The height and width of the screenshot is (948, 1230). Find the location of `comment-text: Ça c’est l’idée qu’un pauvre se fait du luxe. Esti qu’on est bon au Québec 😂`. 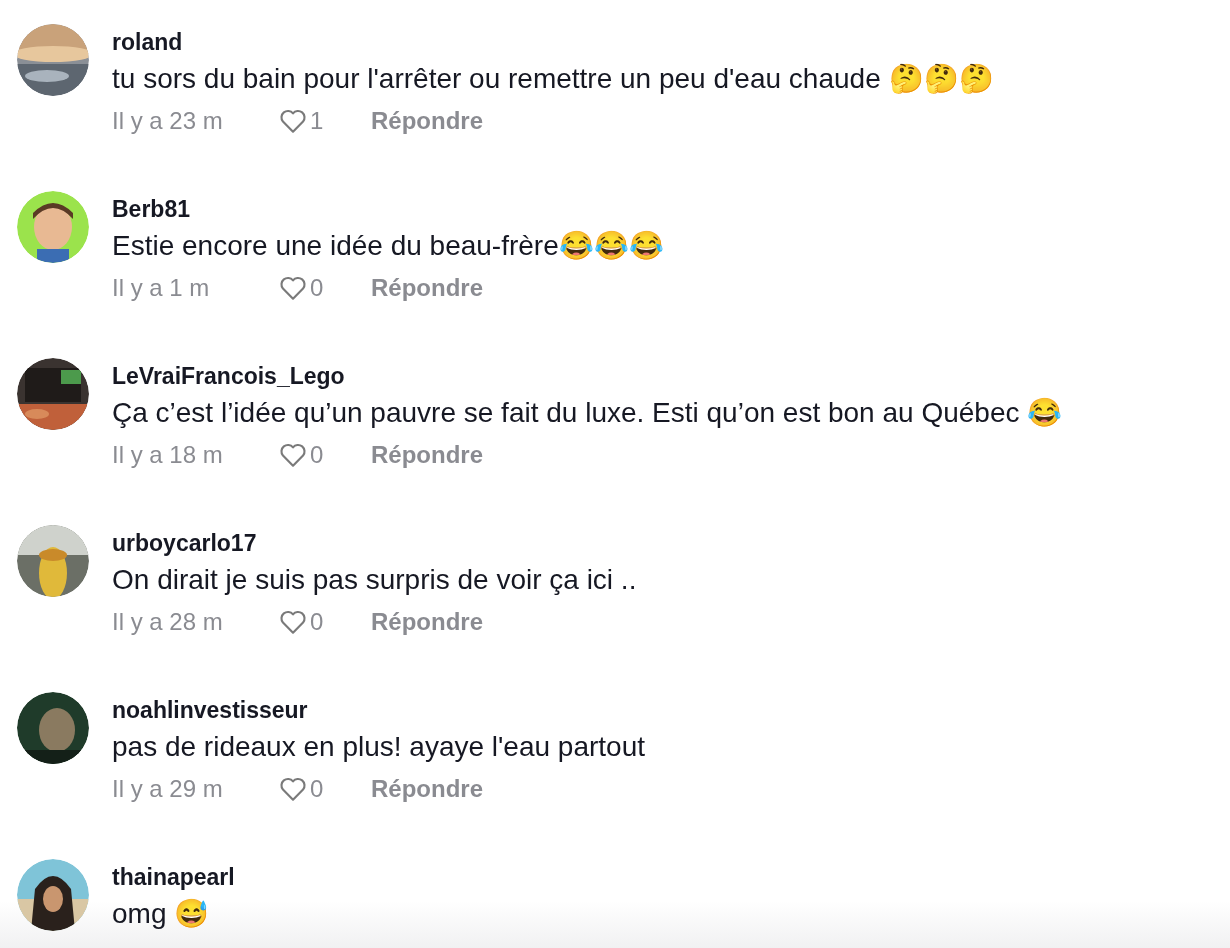

comment-text: Ça c’est l’idée qu’un pauvre se fait du luxe. Esti qu’on est bon au Québec 😂 is located at coordinates (587, 413).